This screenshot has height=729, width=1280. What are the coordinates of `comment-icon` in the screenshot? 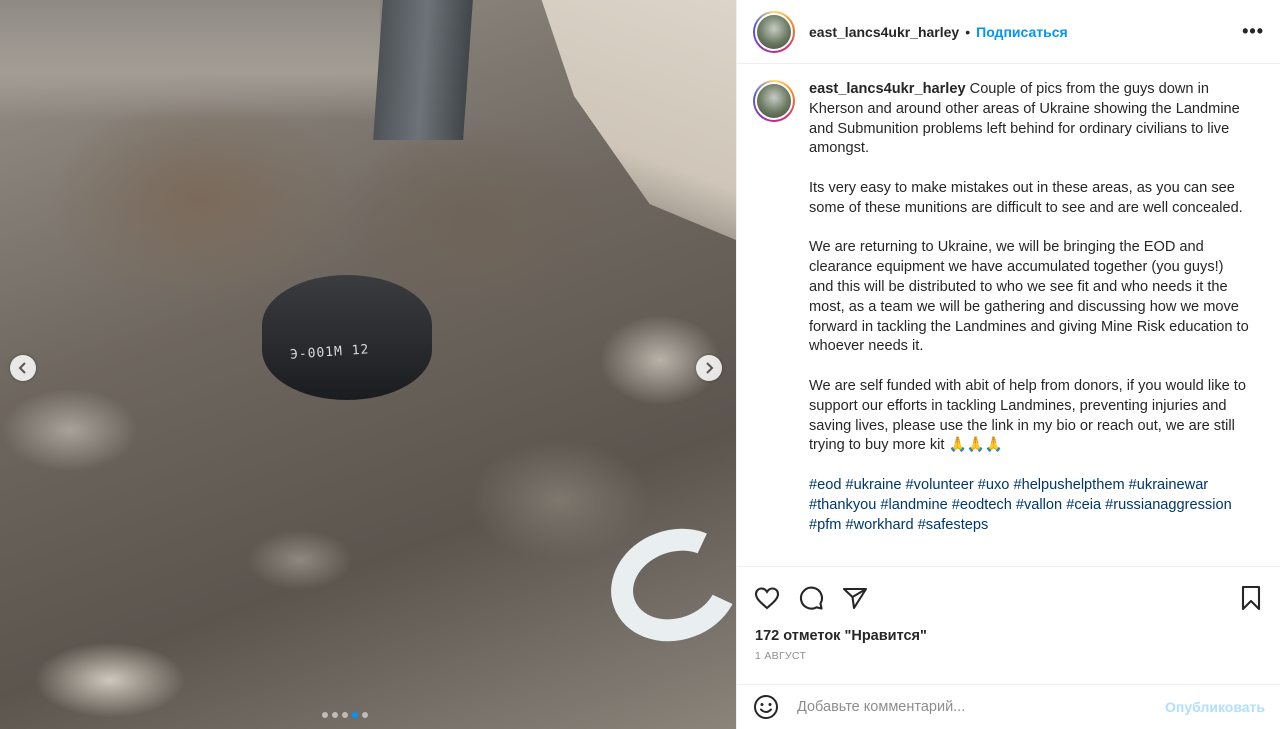 It's located at (811, 598).